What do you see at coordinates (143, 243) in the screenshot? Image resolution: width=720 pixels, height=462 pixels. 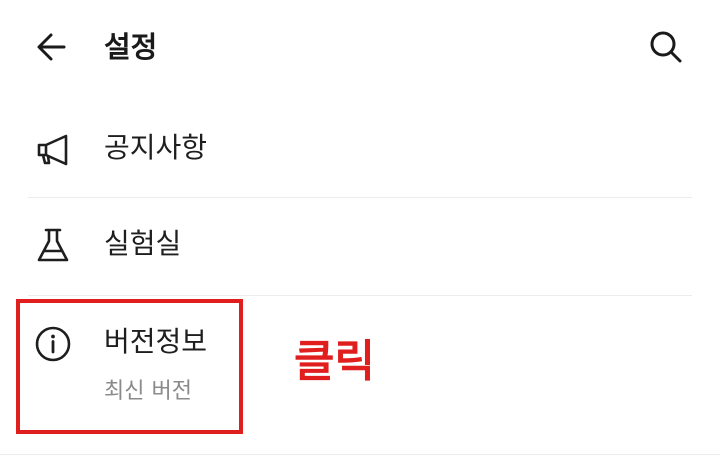 I see `menu-item-label: 실험실` at bounding box center [143, 243].